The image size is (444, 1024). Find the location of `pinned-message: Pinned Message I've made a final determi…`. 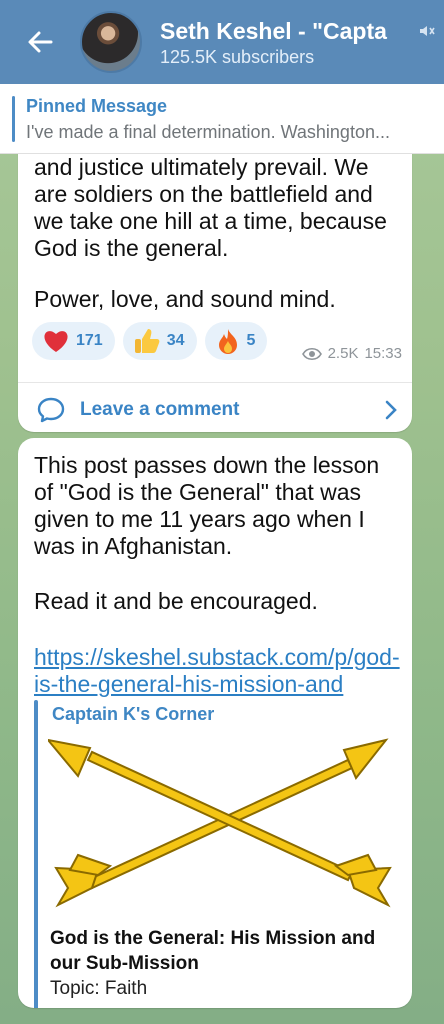

pinned-message: Pinned Message I've made a final determi… is located at coordinates (222, 119).